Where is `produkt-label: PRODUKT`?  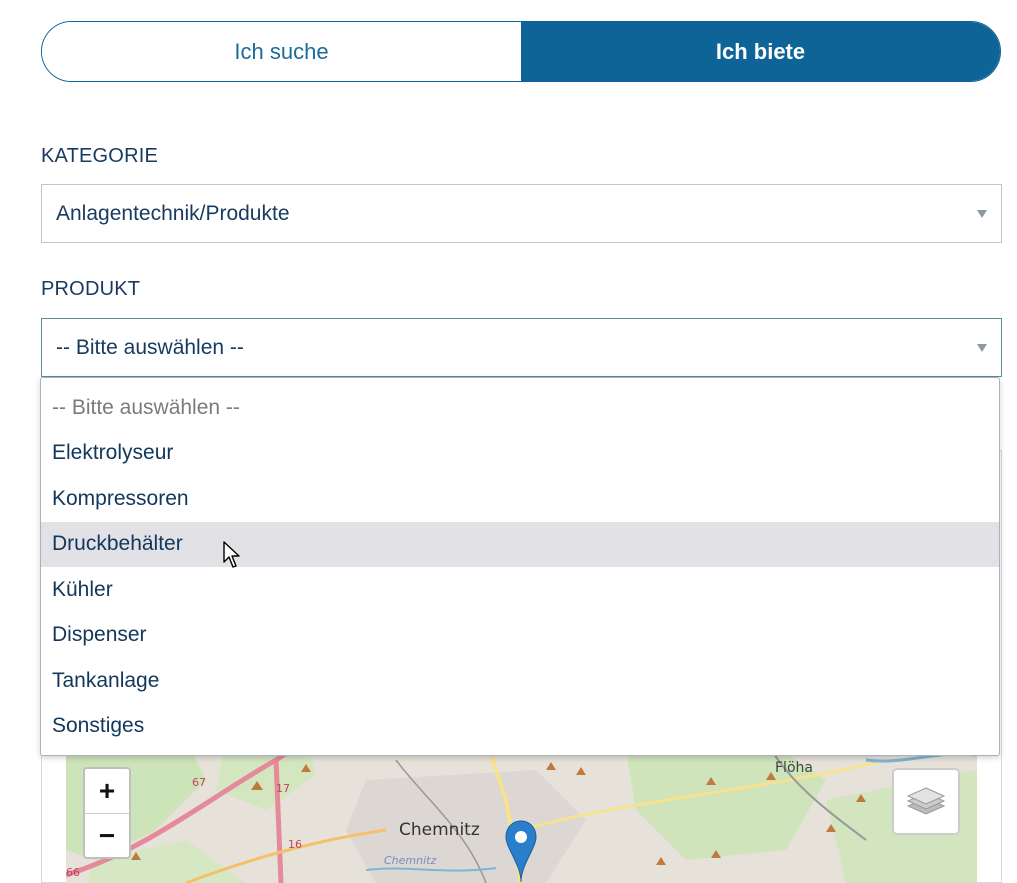
produkt-label: PRODUKT is located at coordinates (91, 289).